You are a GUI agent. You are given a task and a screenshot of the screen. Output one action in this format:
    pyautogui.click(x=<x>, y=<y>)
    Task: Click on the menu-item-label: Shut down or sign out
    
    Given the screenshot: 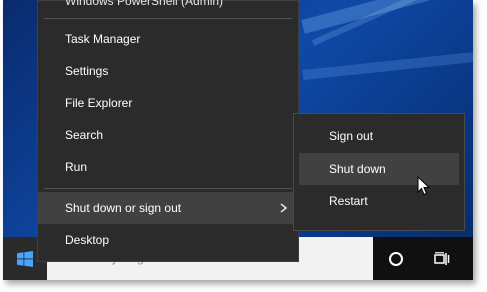 What is the action you would take?
    pyautogui.click(x=123, y=208)
    